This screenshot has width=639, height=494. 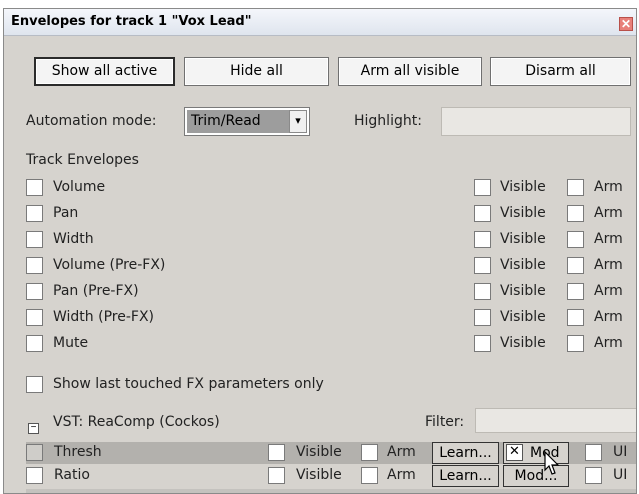 I want to click on show-all-active-button: Show all active, so click(x=104, y=71).